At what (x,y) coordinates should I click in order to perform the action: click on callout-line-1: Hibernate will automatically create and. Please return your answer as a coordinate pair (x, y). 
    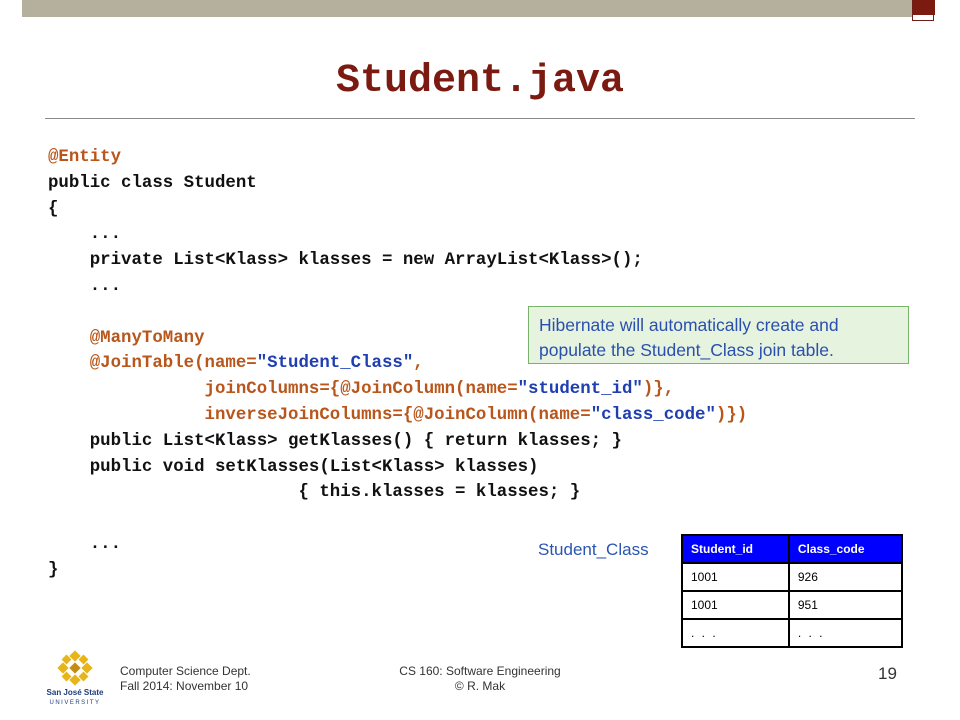
    Looking at the image, I should click on (689, 325).